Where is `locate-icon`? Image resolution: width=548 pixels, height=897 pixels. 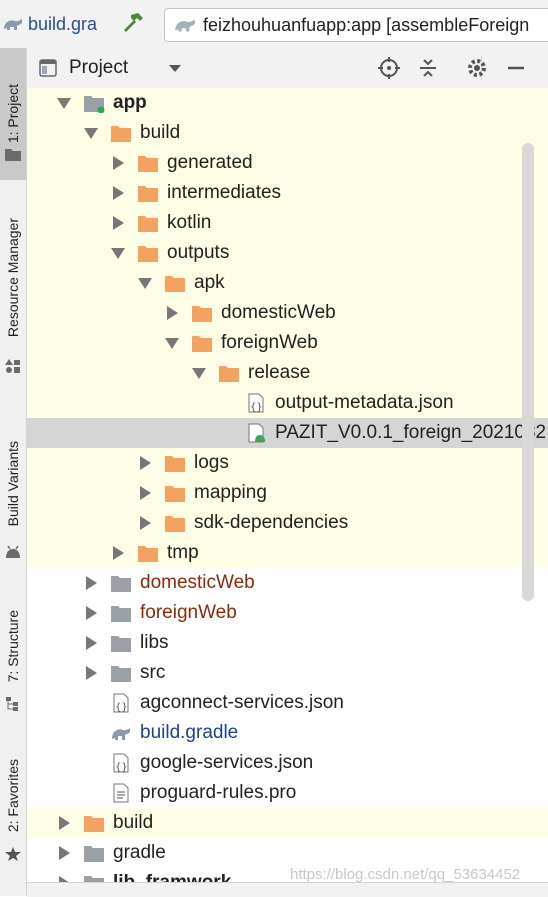
locate-icon is located at coordinates (389, 68).